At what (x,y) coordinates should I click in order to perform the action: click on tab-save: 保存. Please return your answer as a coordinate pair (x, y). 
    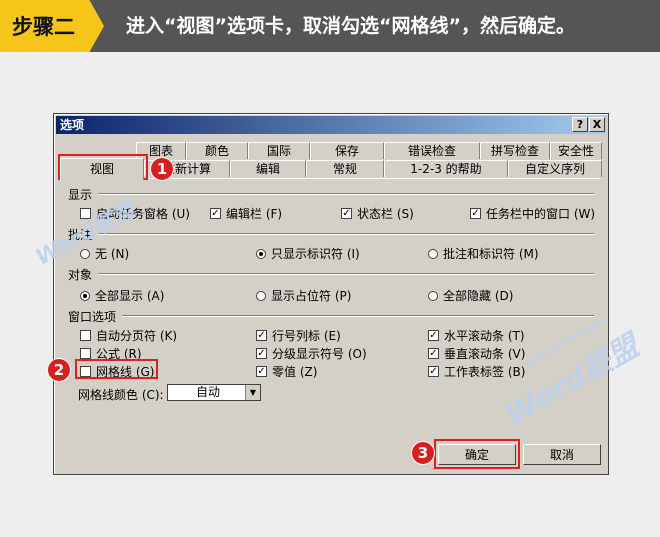
    Looking at the image, I should click on (347, 150).